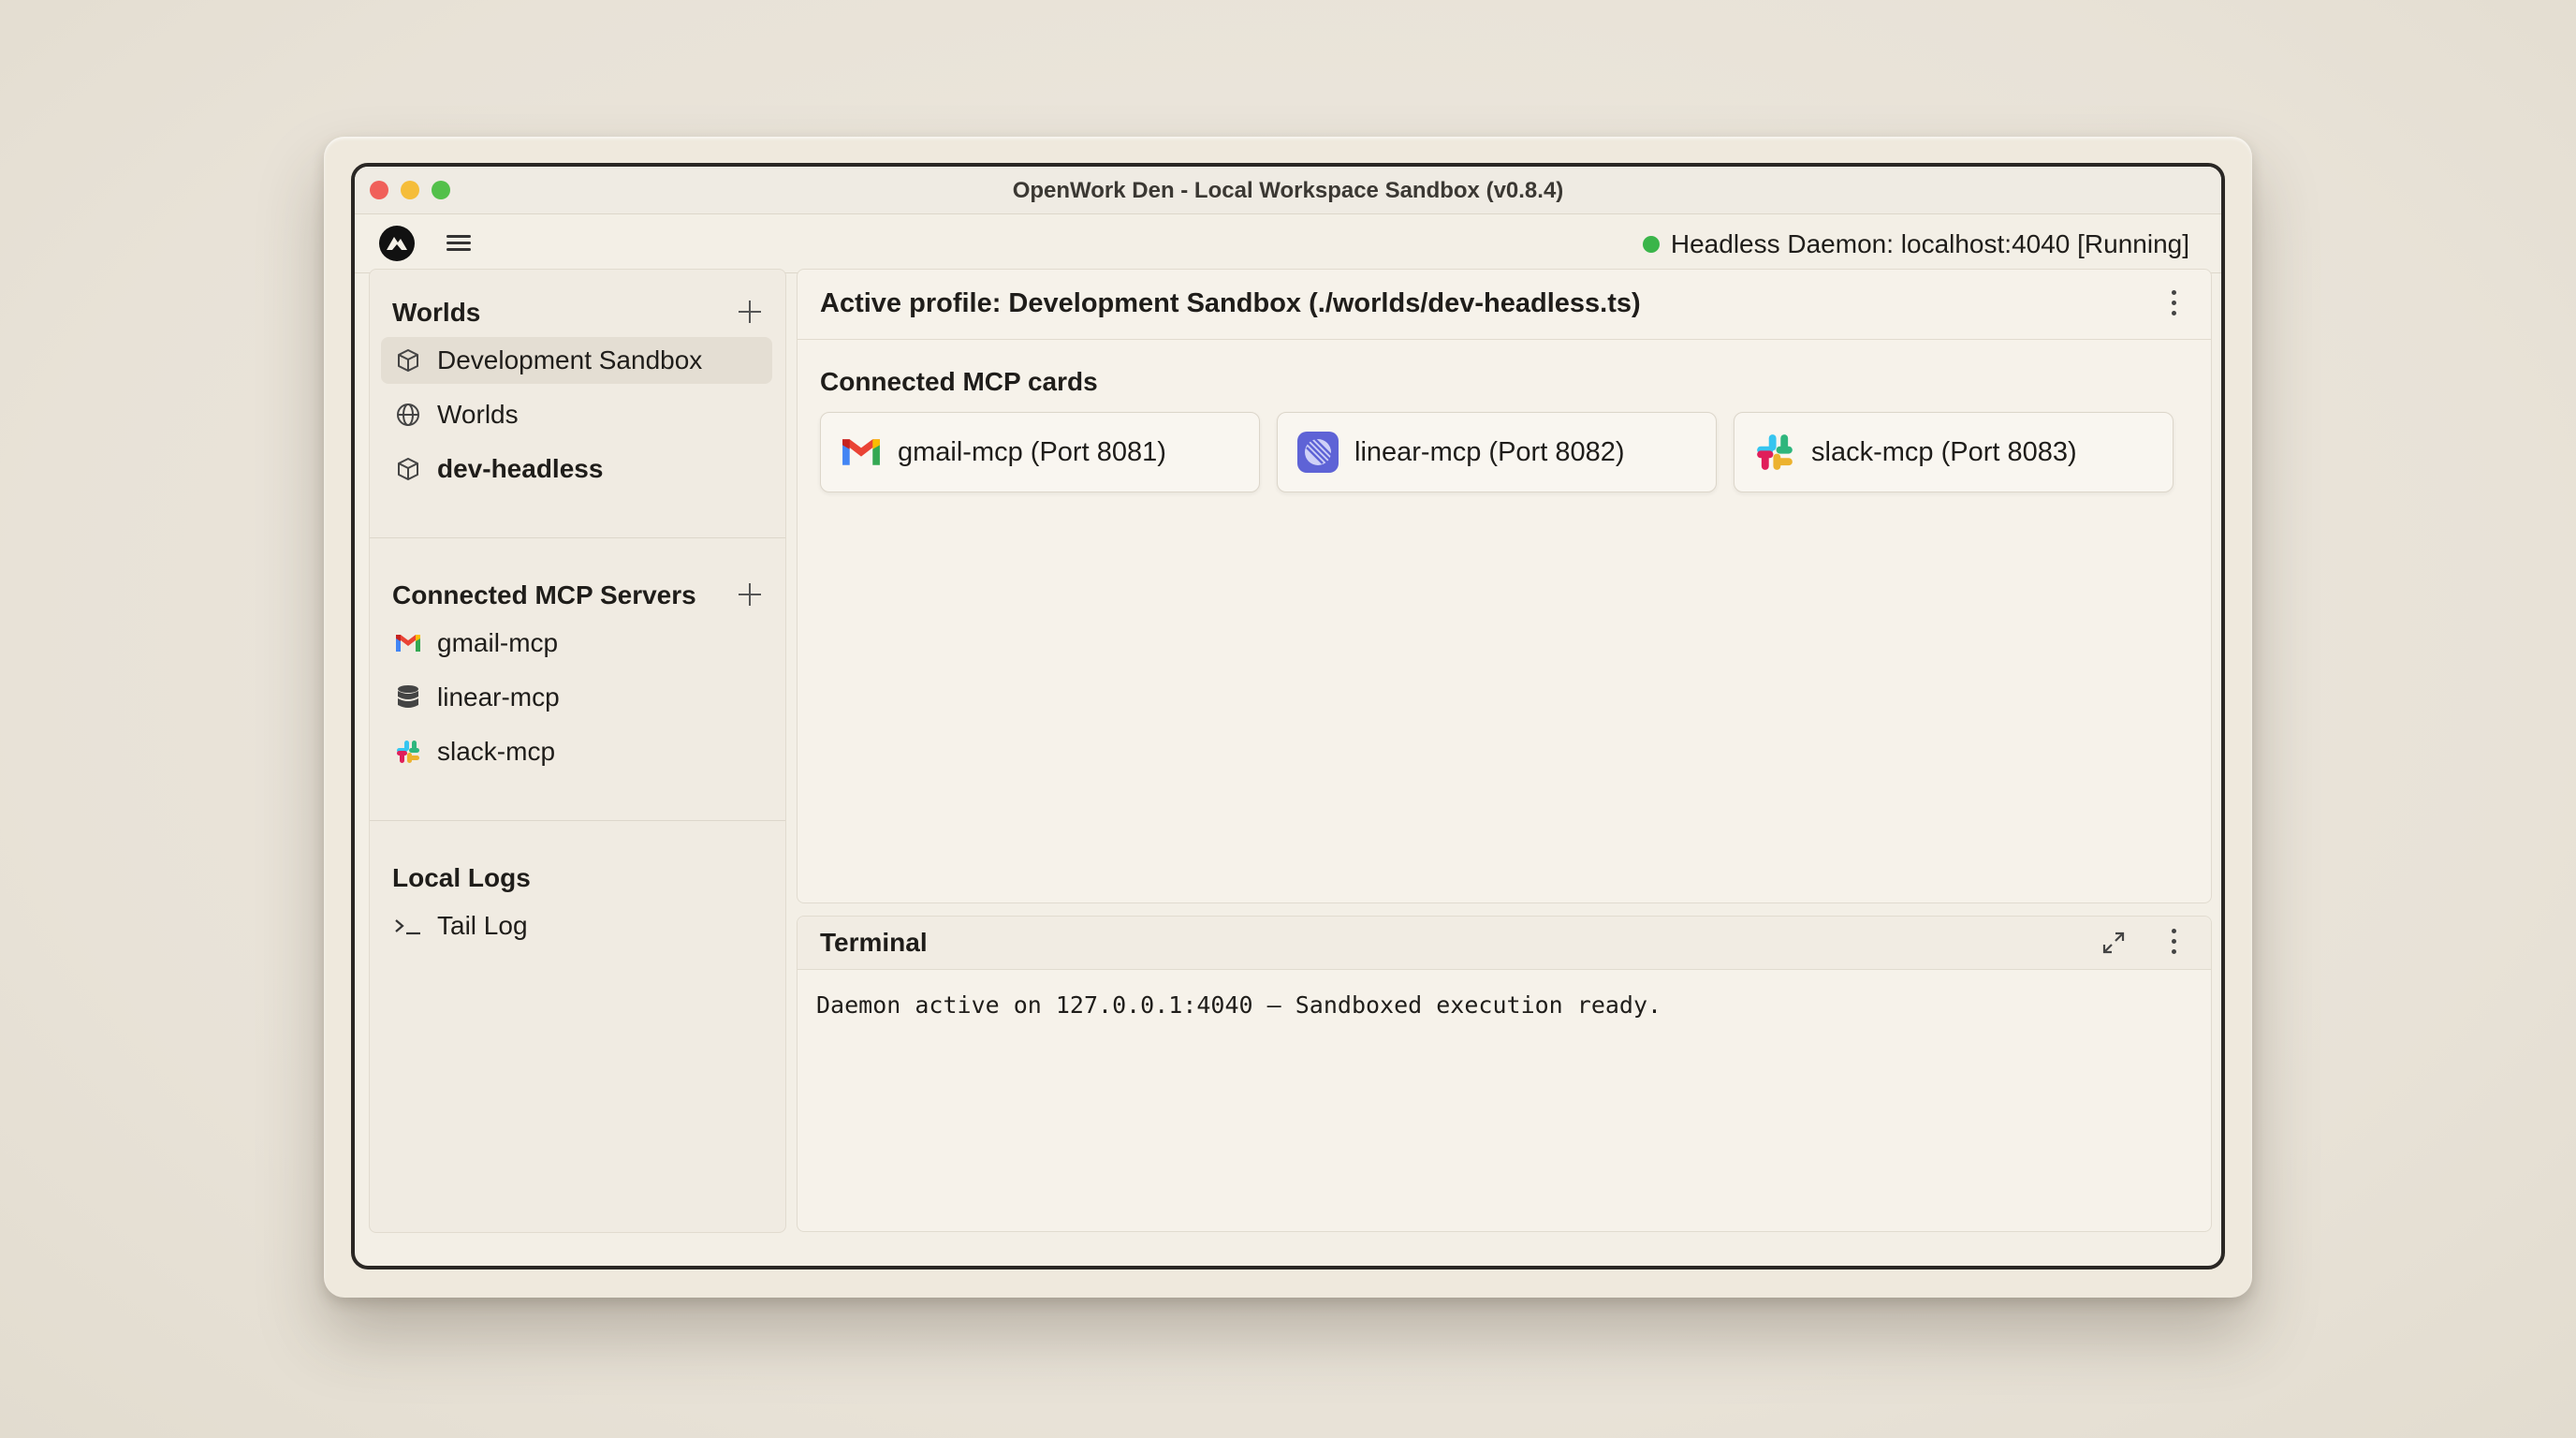  What do you see at coordinates (959, 381) in the screenshot?
I see `connected-cards-heading: Connected MCP cards` at bounding box center [959, 381].